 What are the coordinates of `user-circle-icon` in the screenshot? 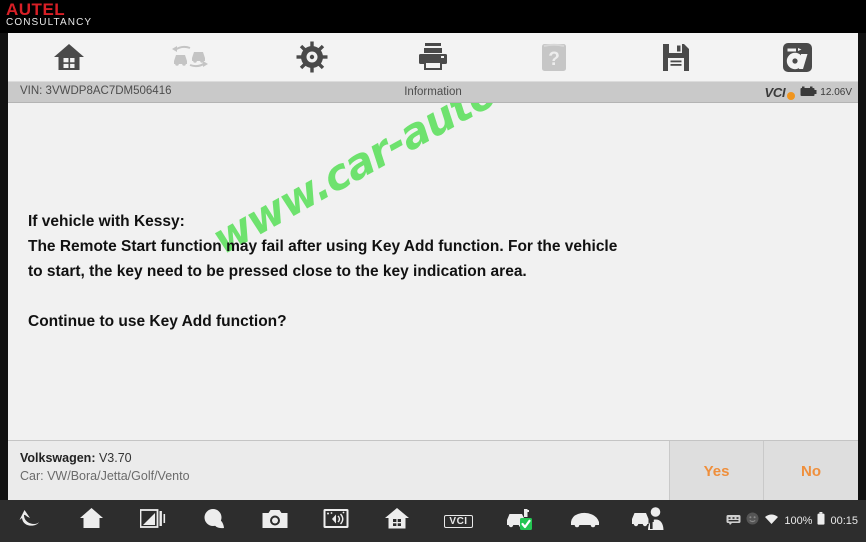 It's located at (752, 521).